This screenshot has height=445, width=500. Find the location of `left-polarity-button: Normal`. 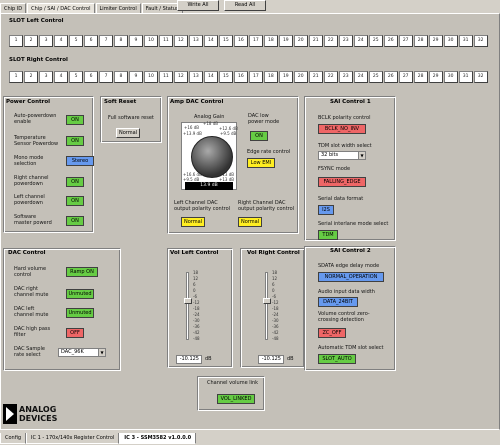

left-polarity-button: Normal is located at coordinates (193, 222).